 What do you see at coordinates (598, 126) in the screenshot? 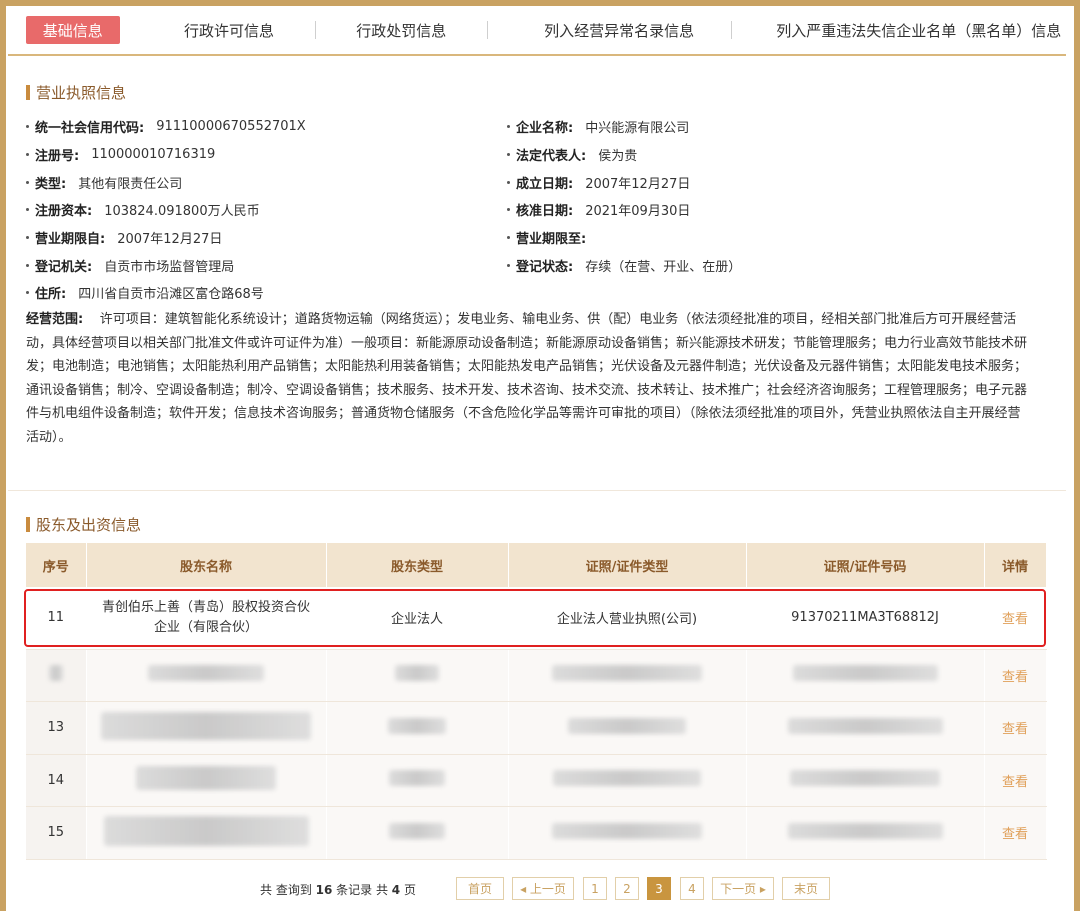
I see `field-company-name: 企业名称: 中兴能源有限公司` at bounding box center [598, 126].